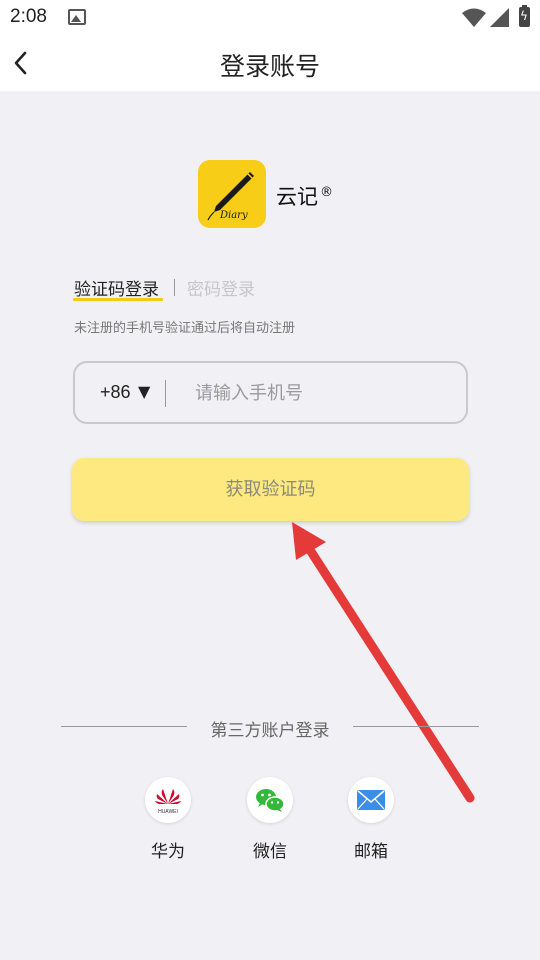 The image size is (540, 960). What do you see at coordinates (144, 391) in the screenshot?
I see `dropdown-triangle-icon: ▼` at bounding box center [144, 391].